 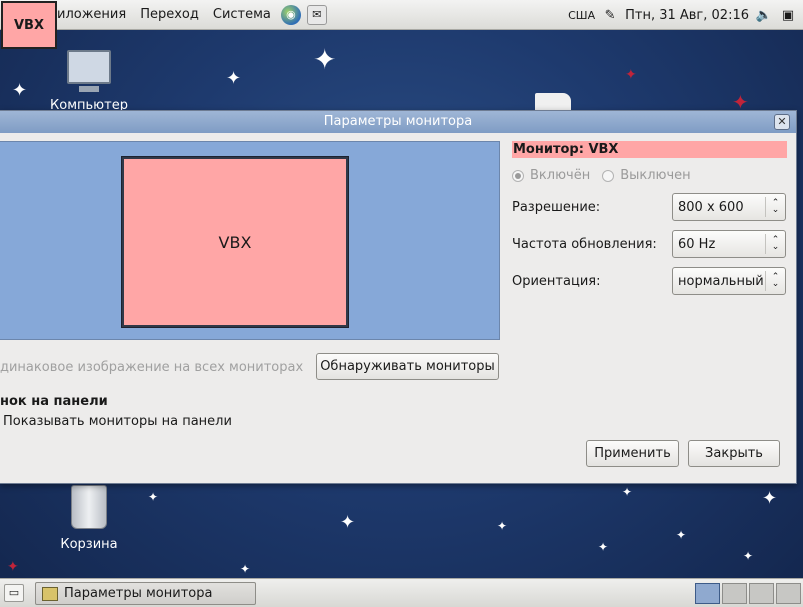 I want to click on panel-section-title: нок на панели, so click(x=54, y=401).